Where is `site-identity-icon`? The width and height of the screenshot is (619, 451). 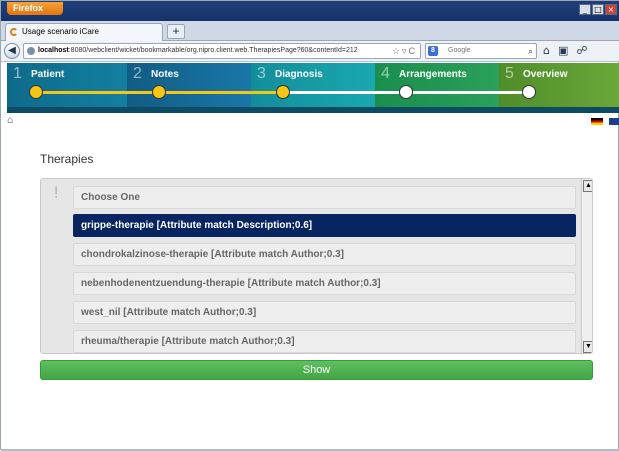 site-identity-icon is located at coordinates (31, 51).